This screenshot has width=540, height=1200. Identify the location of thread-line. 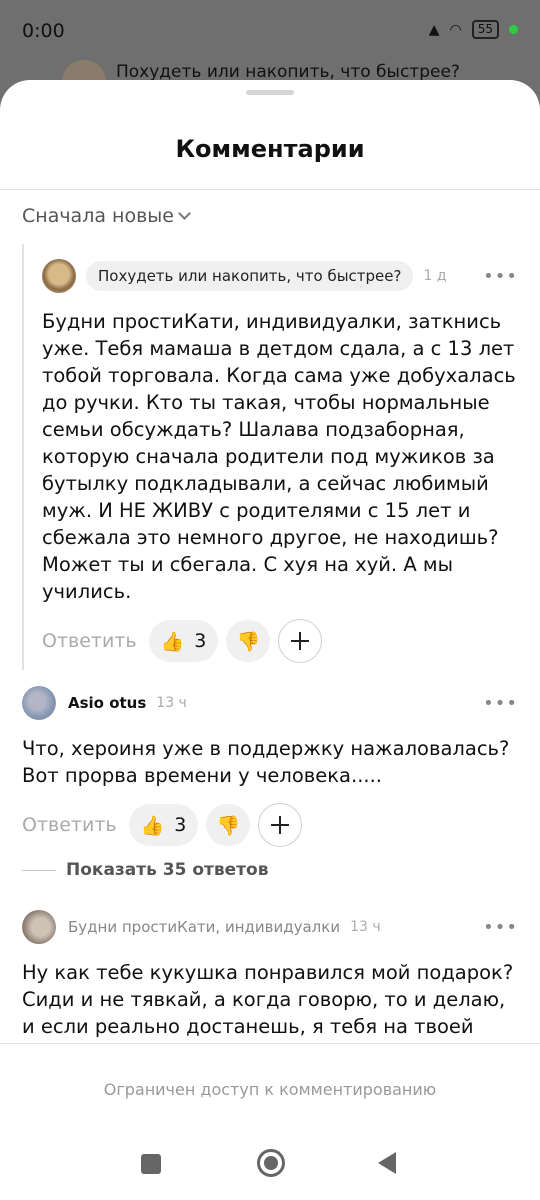
(23, 457).